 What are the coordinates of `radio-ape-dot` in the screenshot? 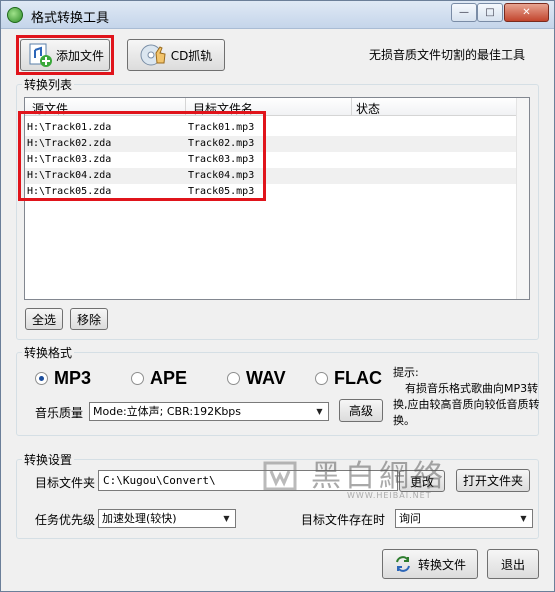 It's located at (137, 378).